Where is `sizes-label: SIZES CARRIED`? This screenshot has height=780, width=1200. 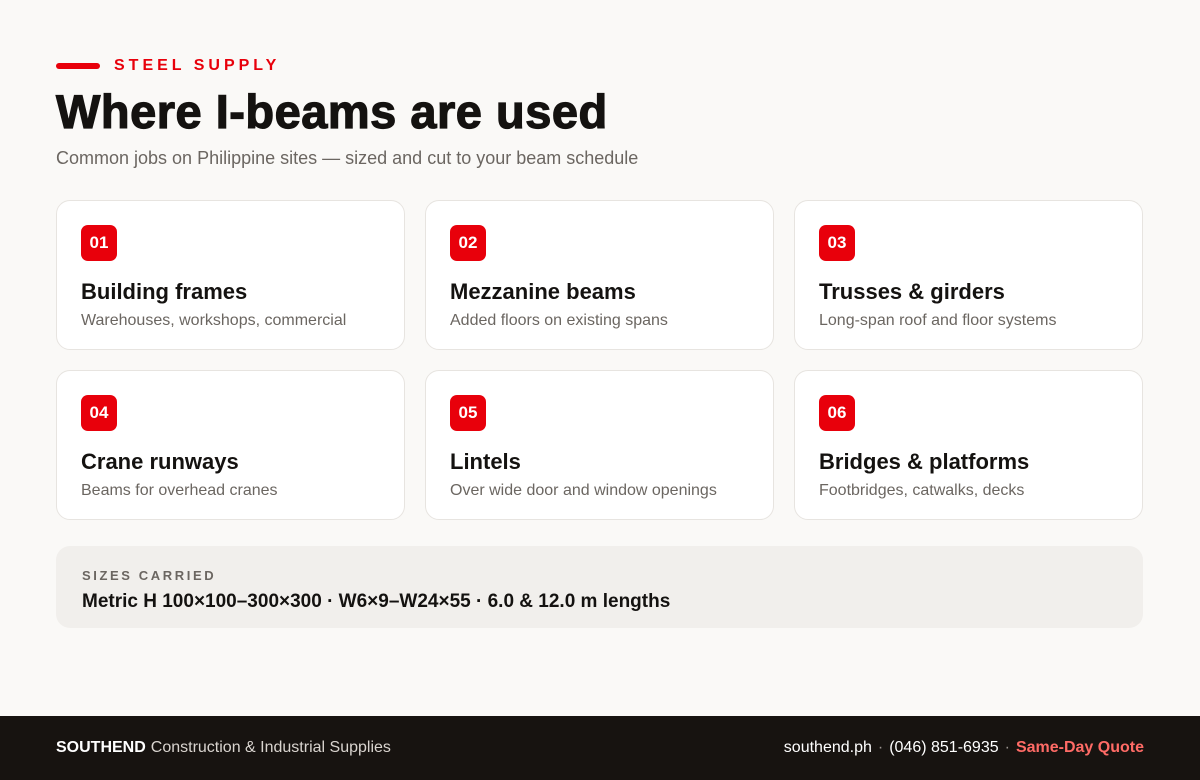
sizes-label: SIZES CARRIED is located at coordinates (149, 575).